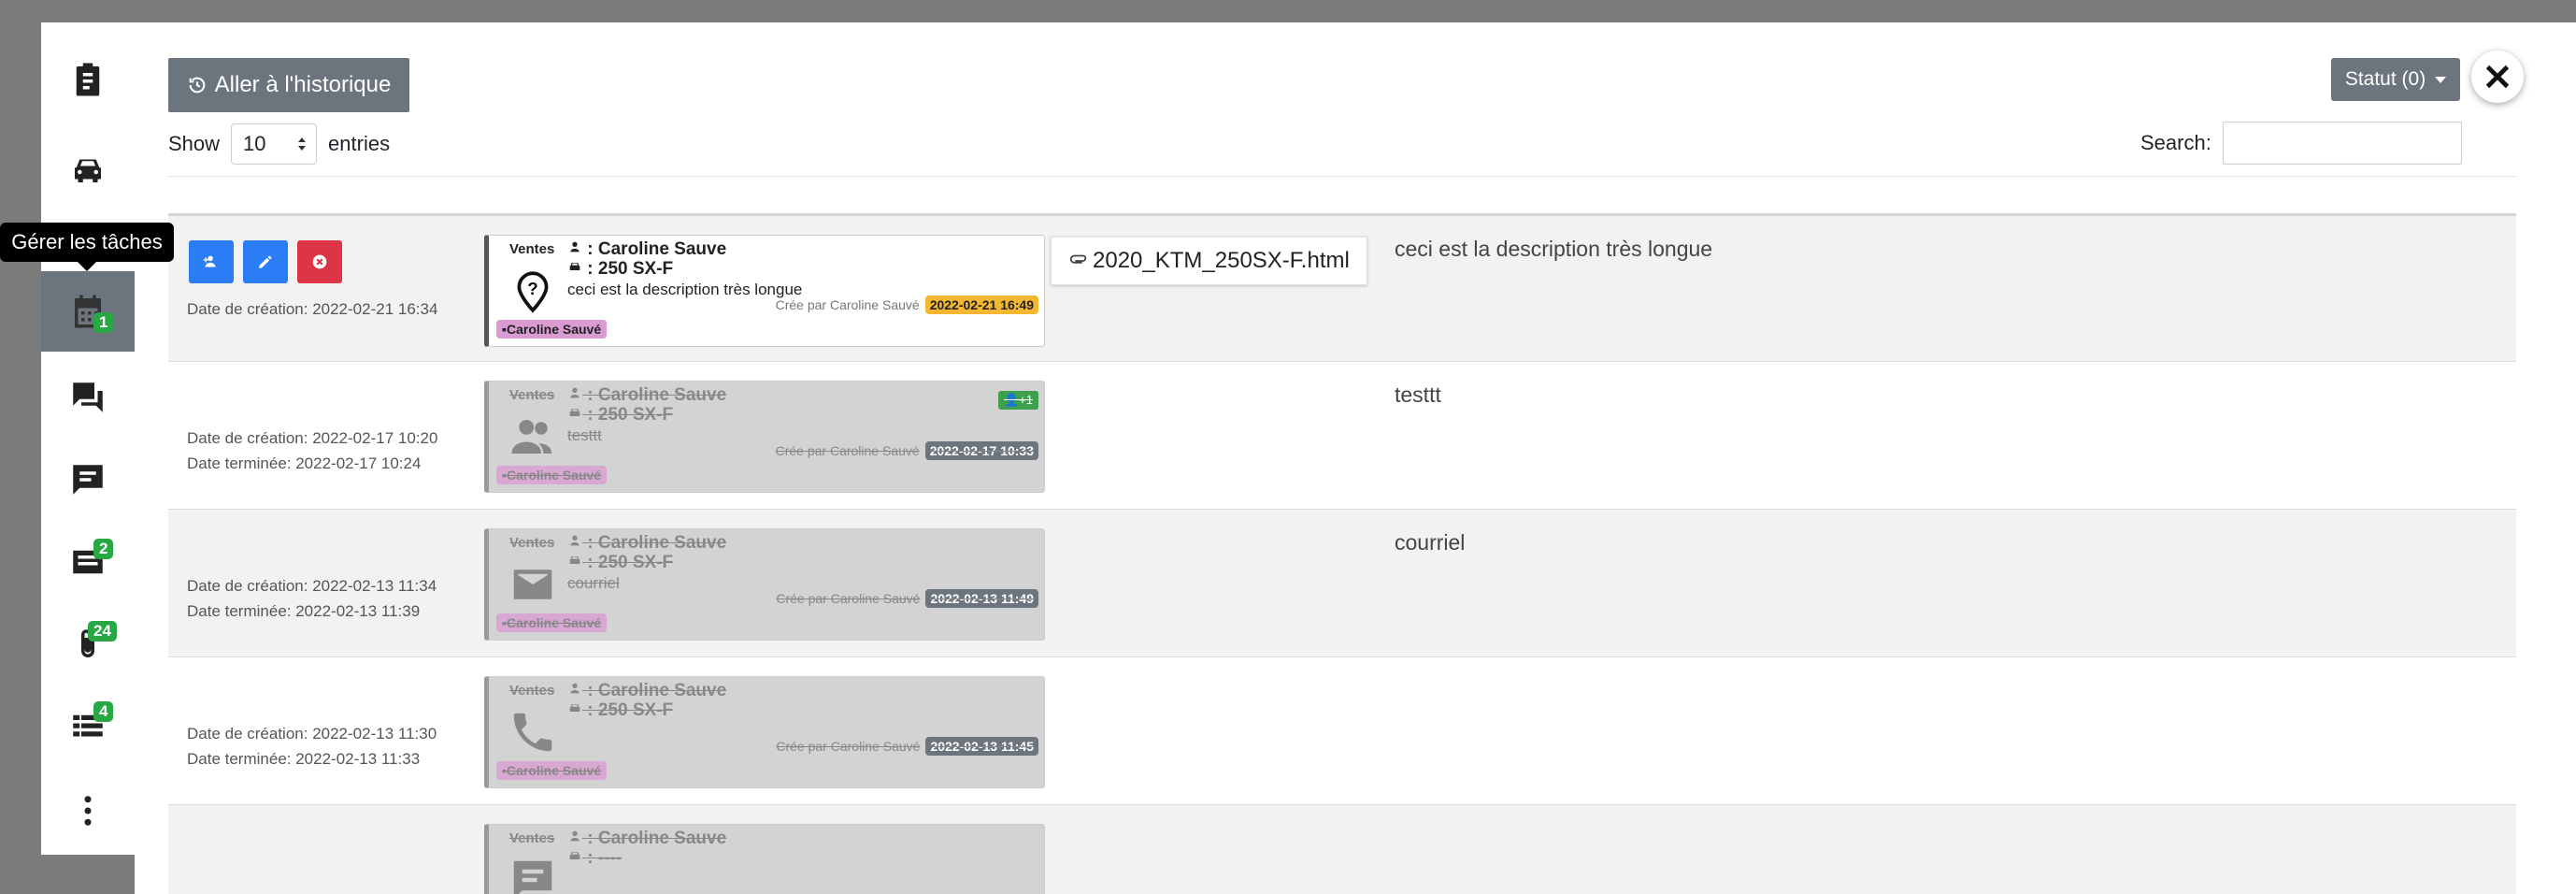 The image size is (2576, 894). What do you see at coordinates (532, 877) in the screenshot?
I see `message-icon` at bounding box center [532, 877].